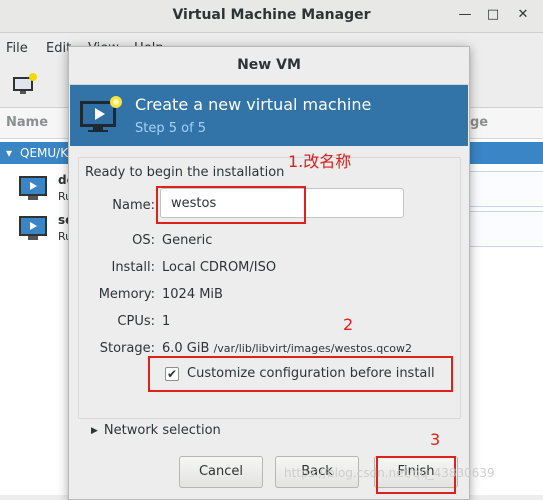 This screenshot has width=543, height=500. Describe the element at coordinates (192, 294) in the screenshot. I see `memory-value: 1024 MiB` at that location.